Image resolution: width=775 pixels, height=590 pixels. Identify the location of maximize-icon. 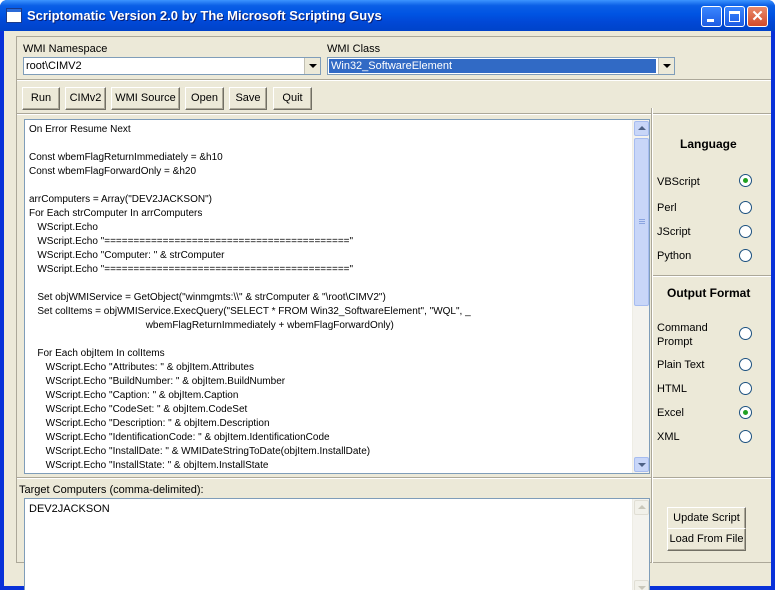
(734, 16).